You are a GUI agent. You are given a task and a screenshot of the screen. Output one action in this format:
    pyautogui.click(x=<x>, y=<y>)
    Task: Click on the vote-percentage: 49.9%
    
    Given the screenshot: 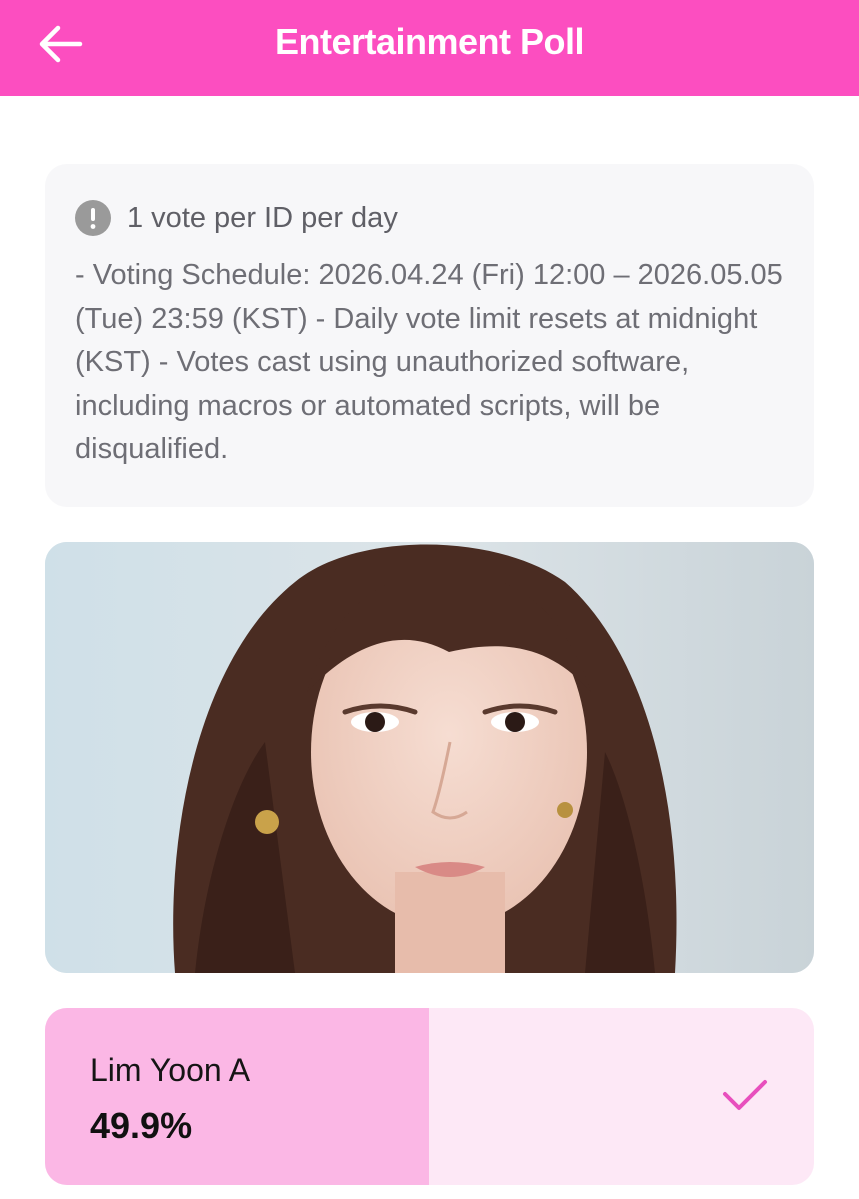 What is the action you would take?
    pyautogui.click(x=141, y=1125)
    